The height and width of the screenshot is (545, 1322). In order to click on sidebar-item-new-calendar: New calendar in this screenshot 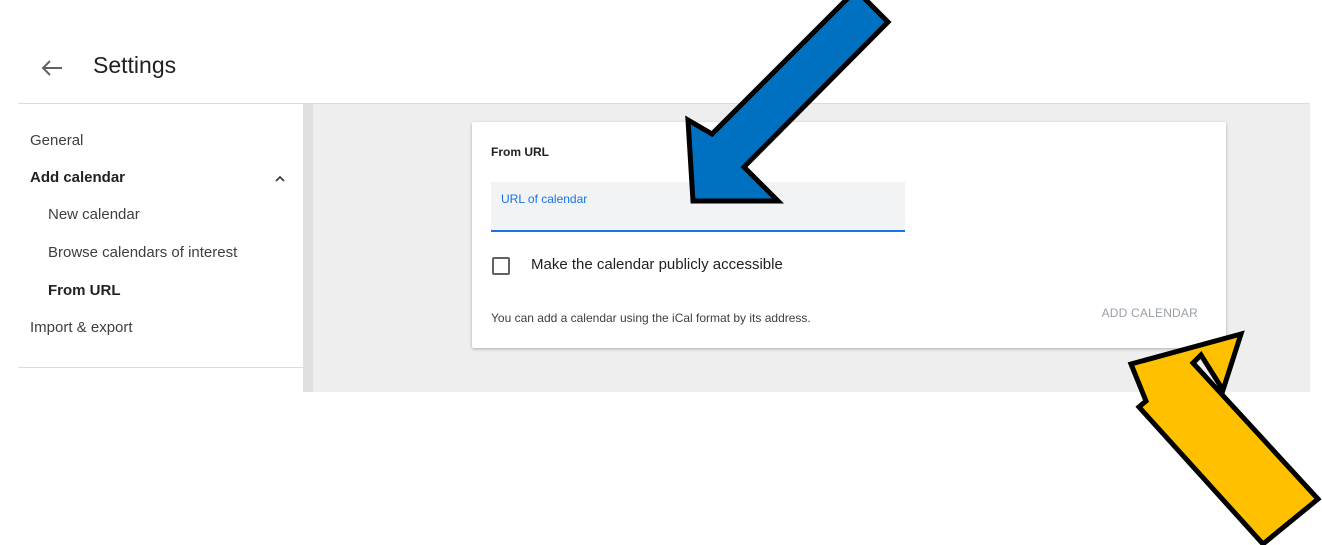, I will do `click(94, 214)`.